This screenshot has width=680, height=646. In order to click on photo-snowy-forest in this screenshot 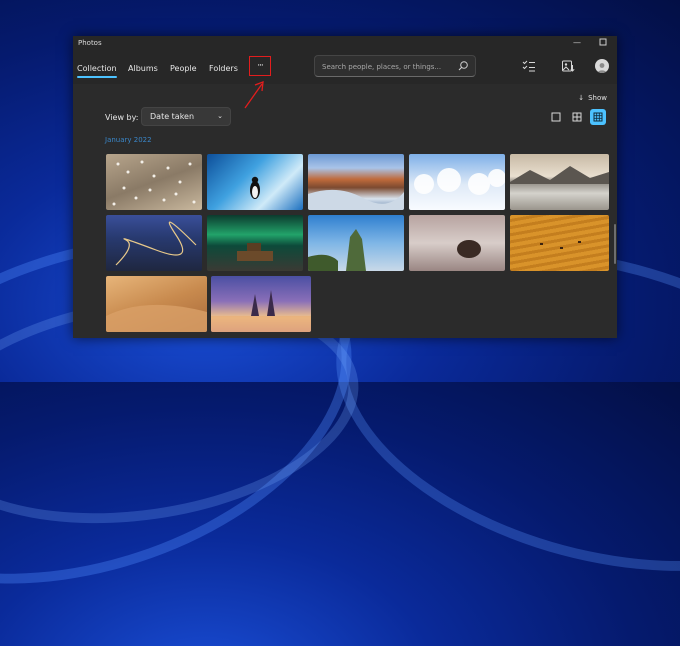, I will do `click(457, 182)`.